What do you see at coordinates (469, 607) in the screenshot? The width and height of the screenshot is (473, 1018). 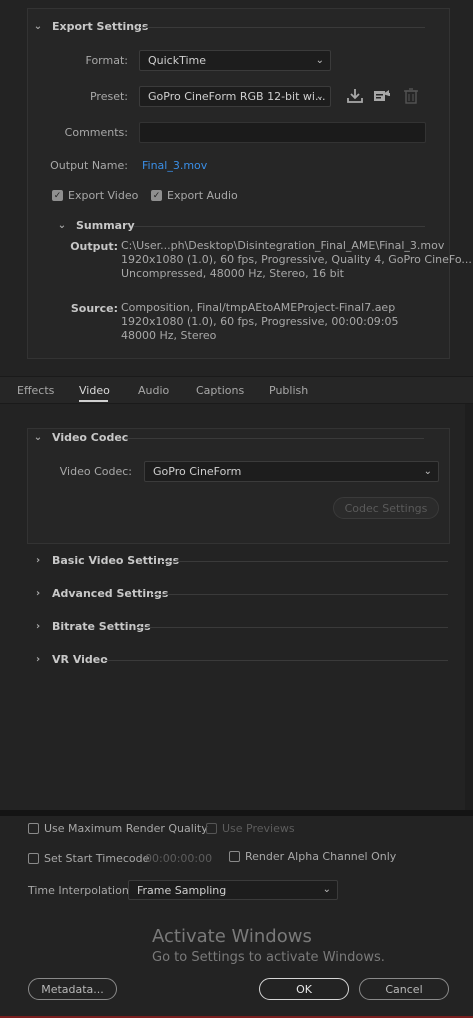 I see `scrollbar-track` at bounding box center [469, 607].